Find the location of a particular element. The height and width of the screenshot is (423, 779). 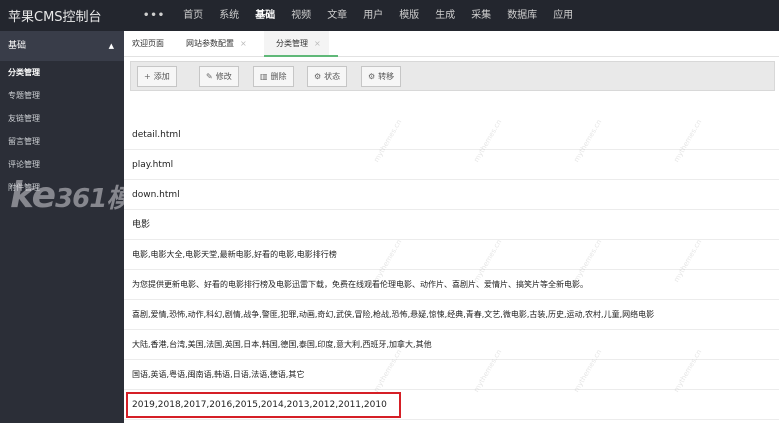

nav-item-article: 文章 is located at coordinates (337, 15).